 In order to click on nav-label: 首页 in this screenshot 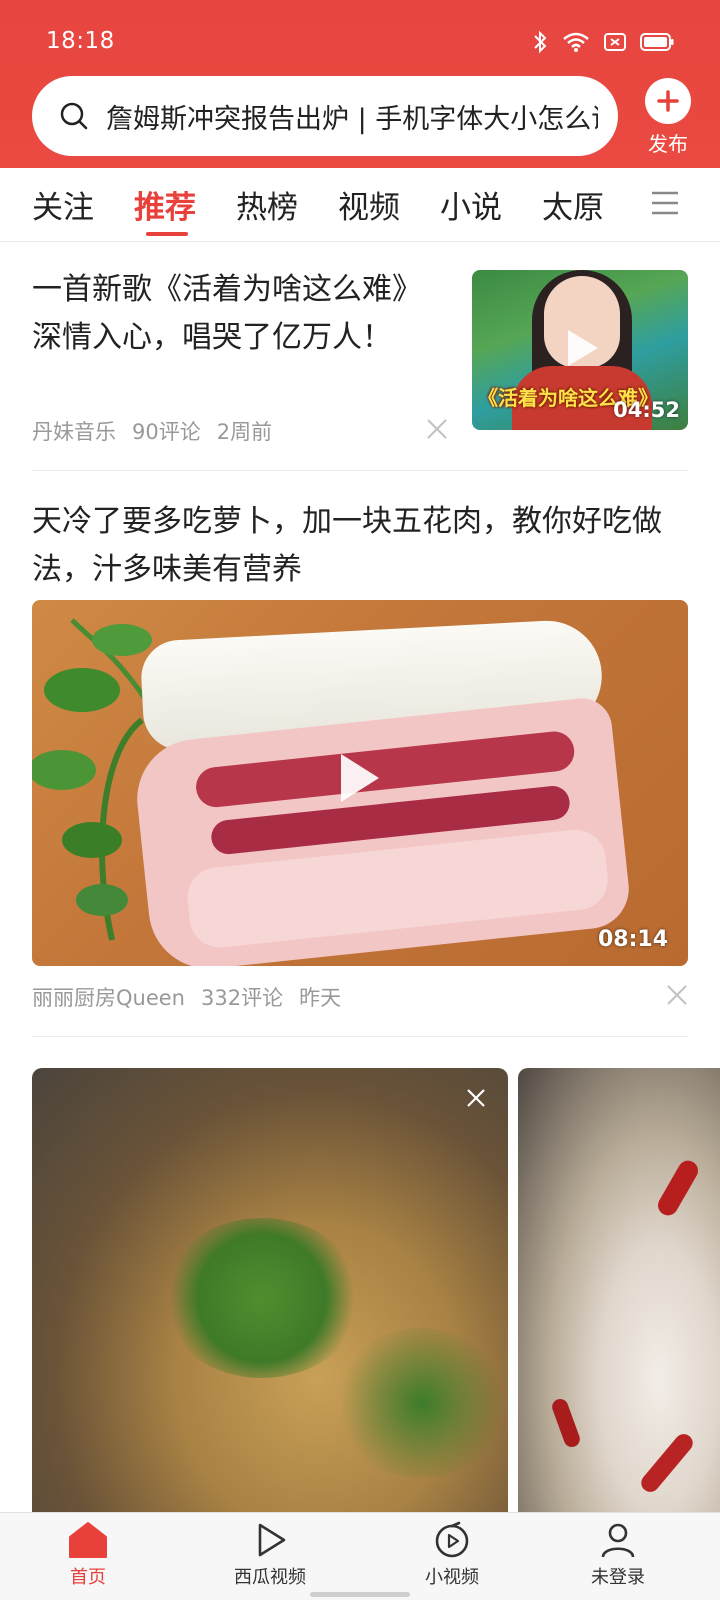, I will do `click(88, 1577)`.